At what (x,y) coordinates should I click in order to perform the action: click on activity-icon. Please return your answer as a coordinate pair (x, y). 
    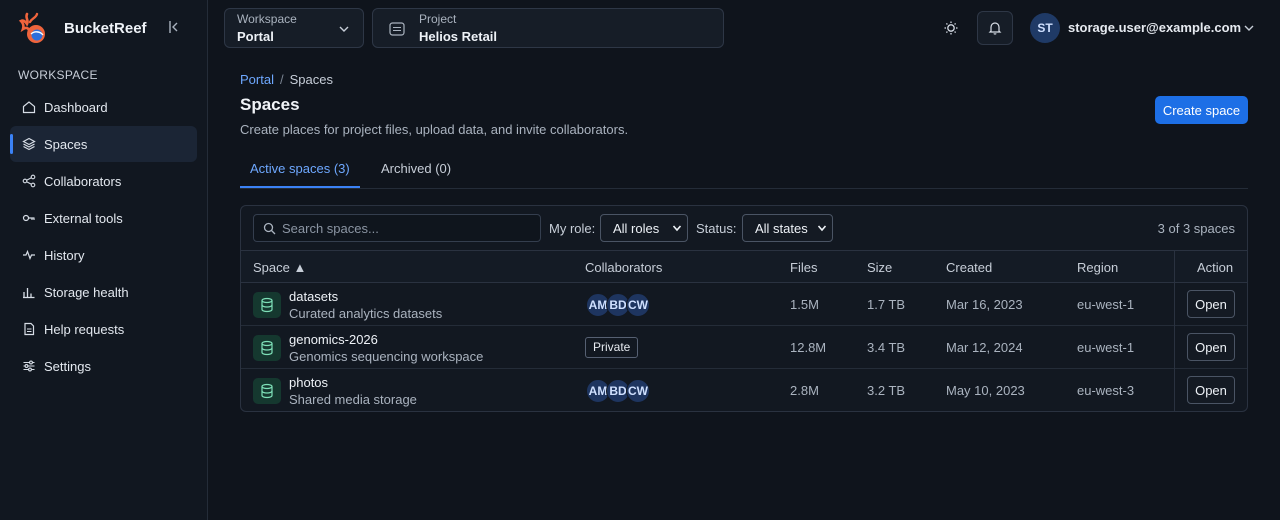
    Looking at the image, I should click on (29, 255).